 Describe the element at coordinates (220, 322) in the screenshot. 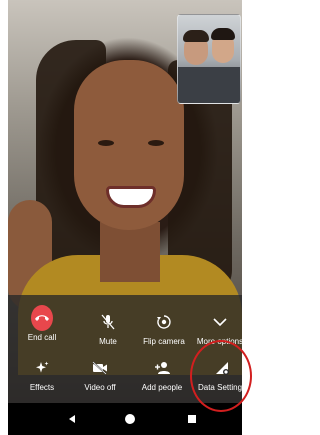

I see `chevron-down-icon` at that location.